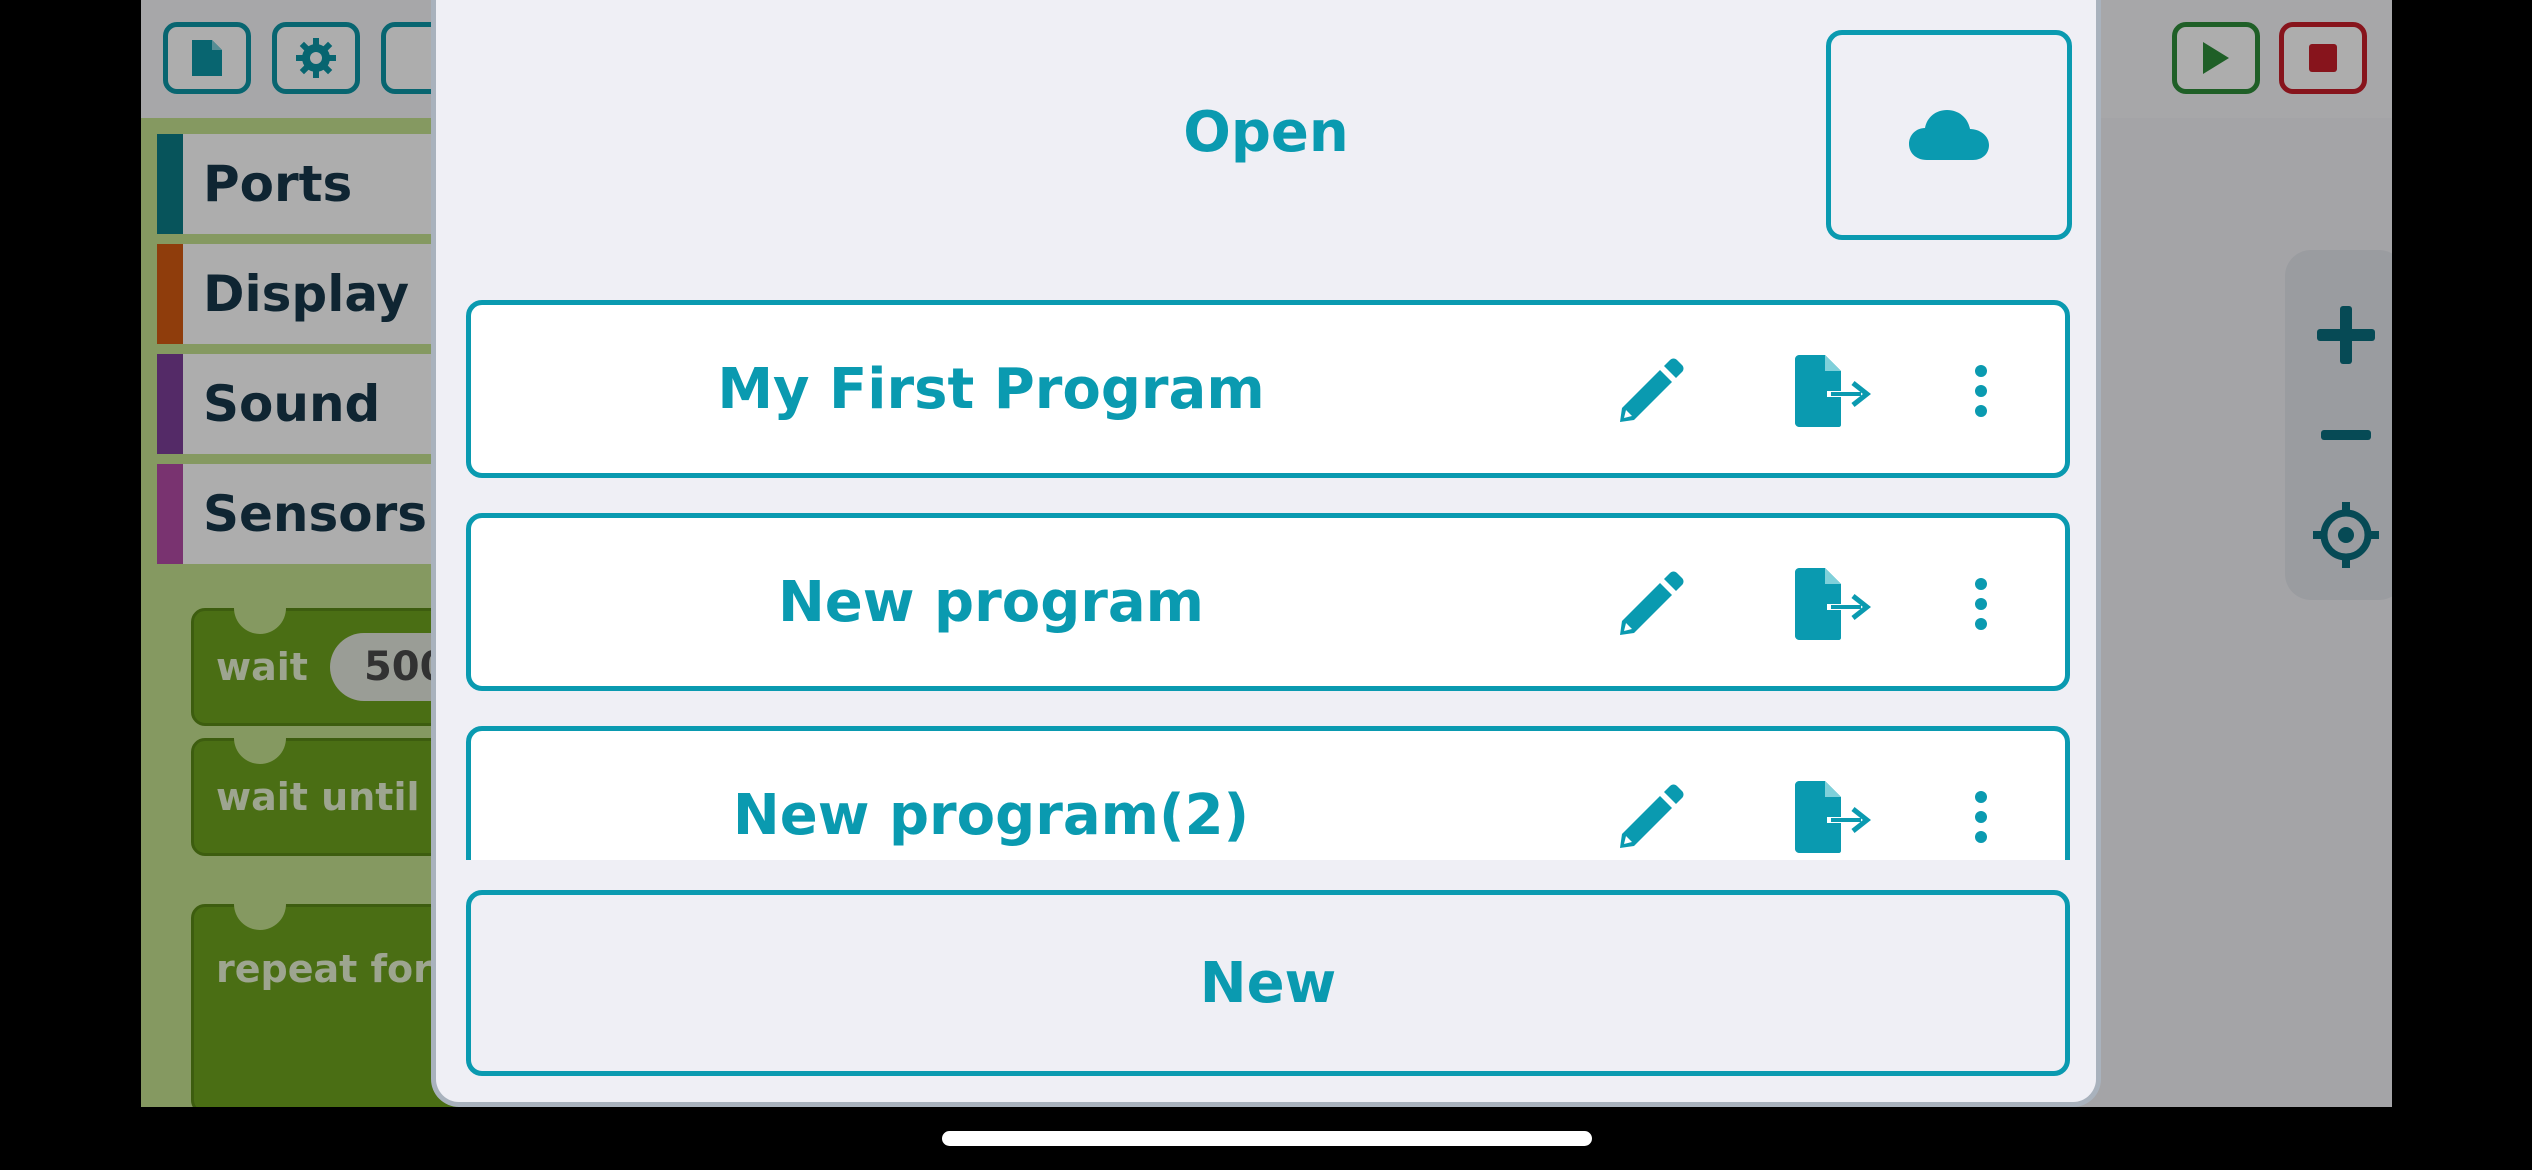 This screenshot has width=2532, height=1170. I want to click on program-name: My First Program, so click(991, 389).